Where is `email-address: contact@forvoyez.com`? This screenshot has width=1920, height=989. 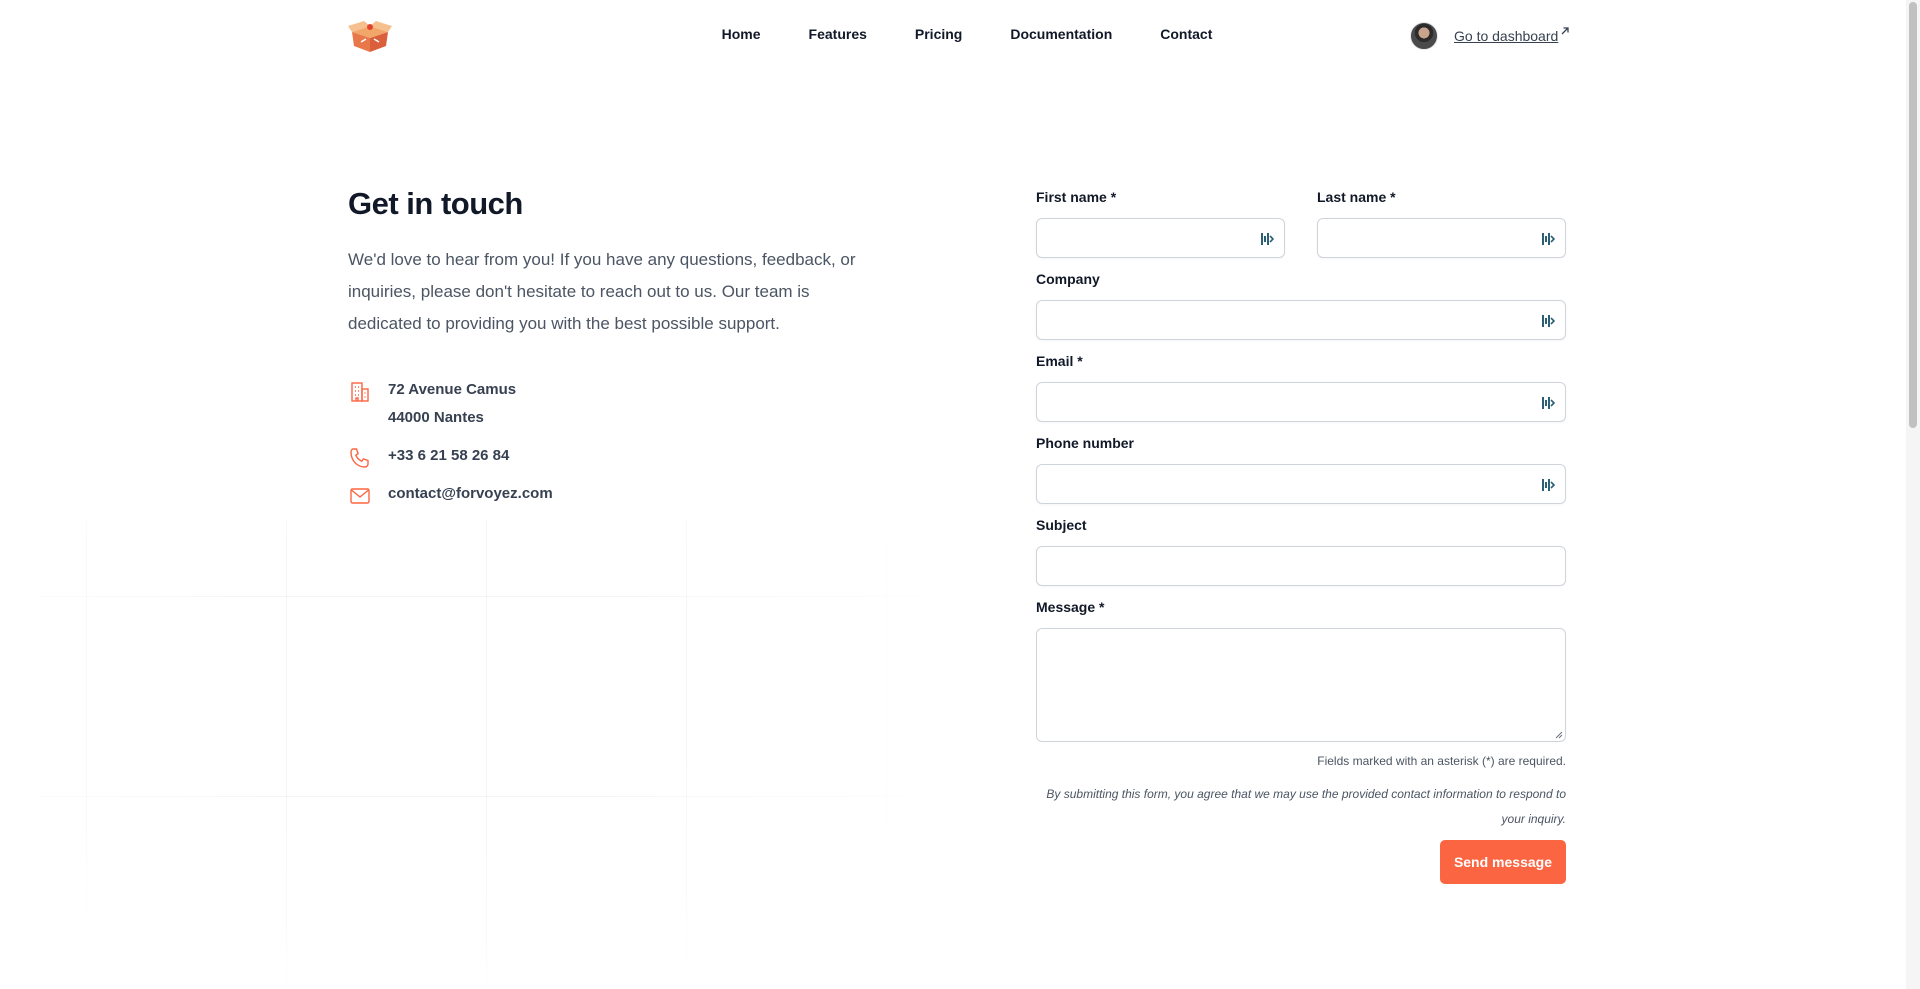
email-address: contact@forvoyez.com is located at coordinates (470, 494).